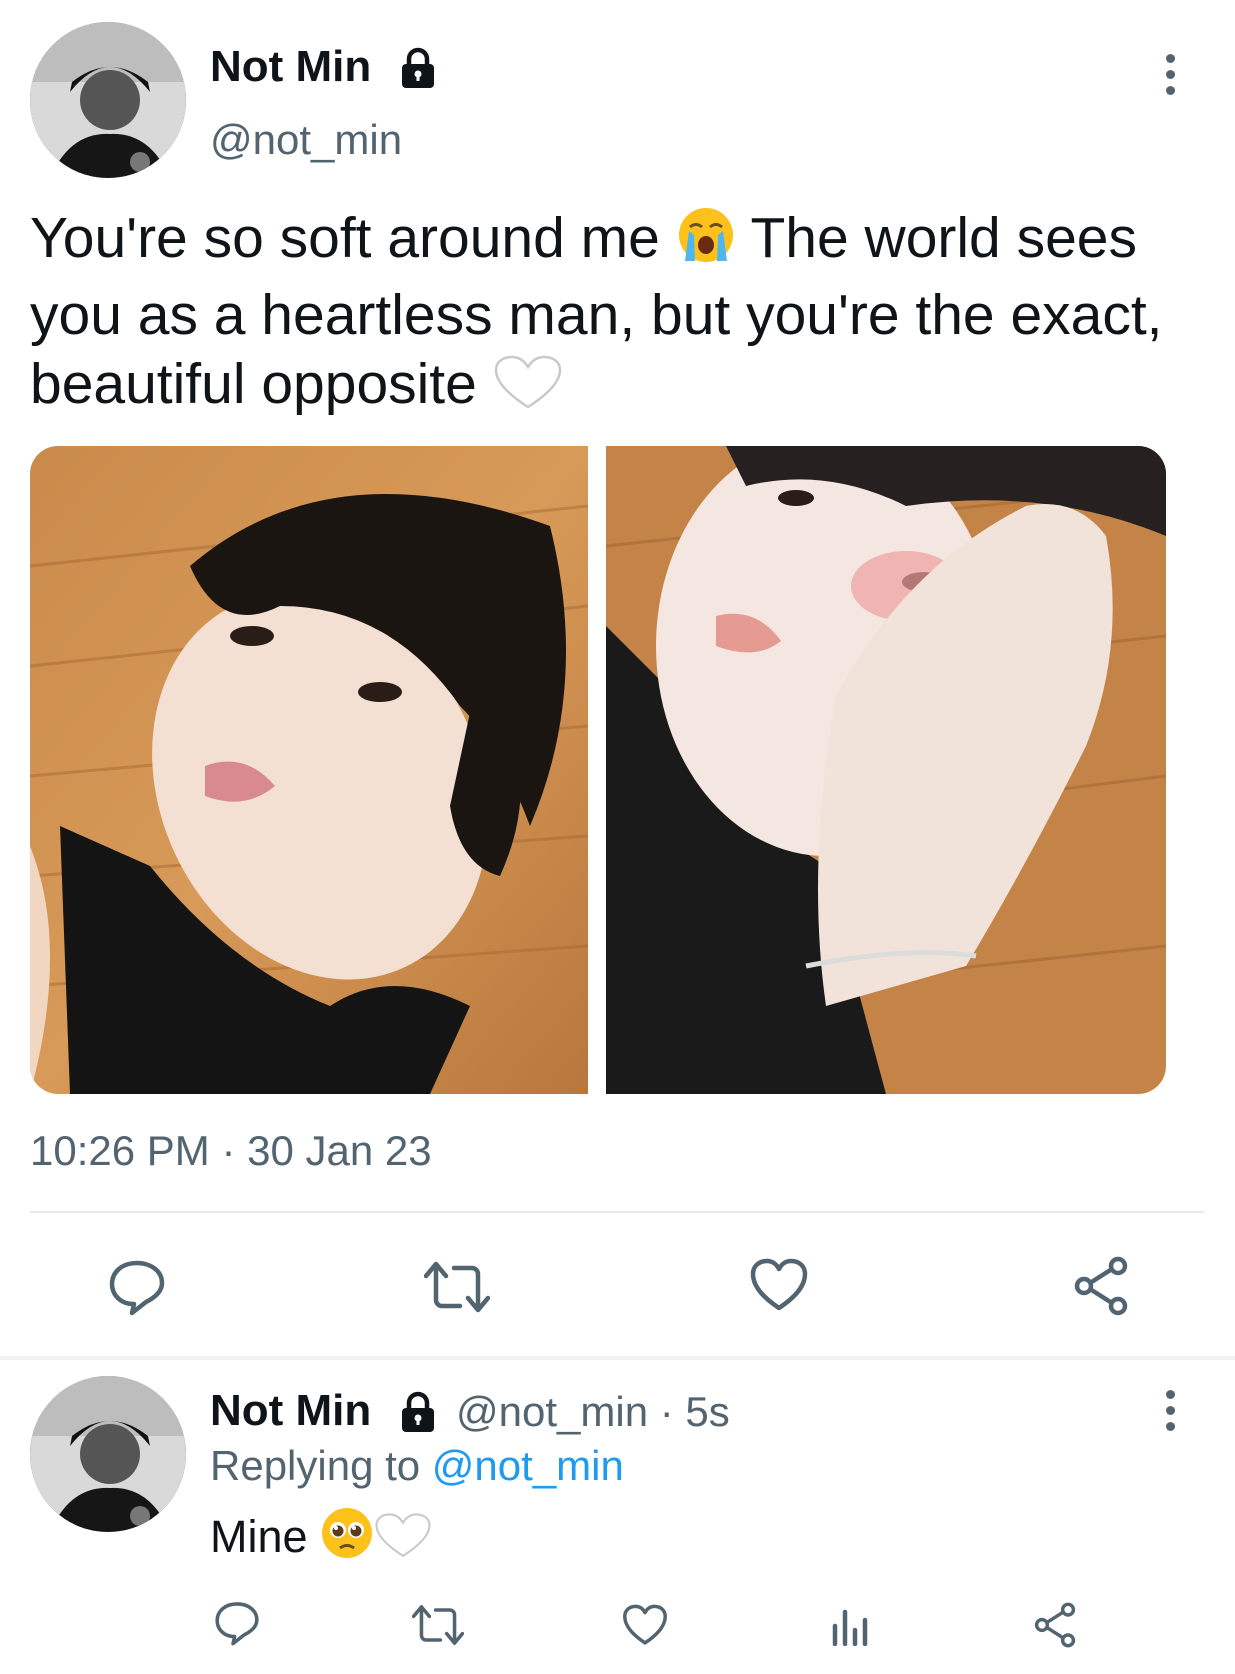  What do you see at coordinates (265, 1536) in the screenshot?
I see `reply-text-content: Mine` at bounding box center [265, 1536].